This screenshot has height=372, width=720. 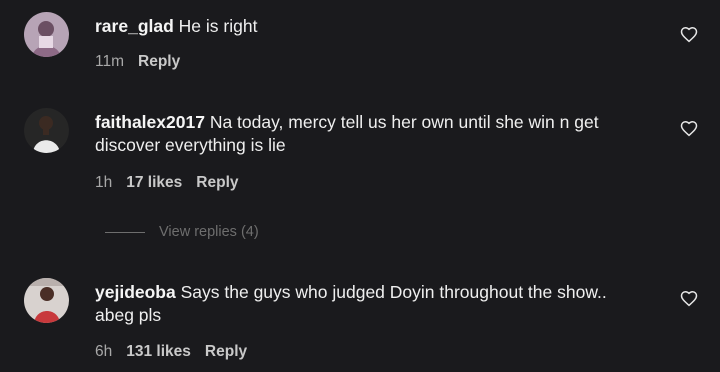 I want to click on likes-count: 131 likes, so click(x=158, y=351).